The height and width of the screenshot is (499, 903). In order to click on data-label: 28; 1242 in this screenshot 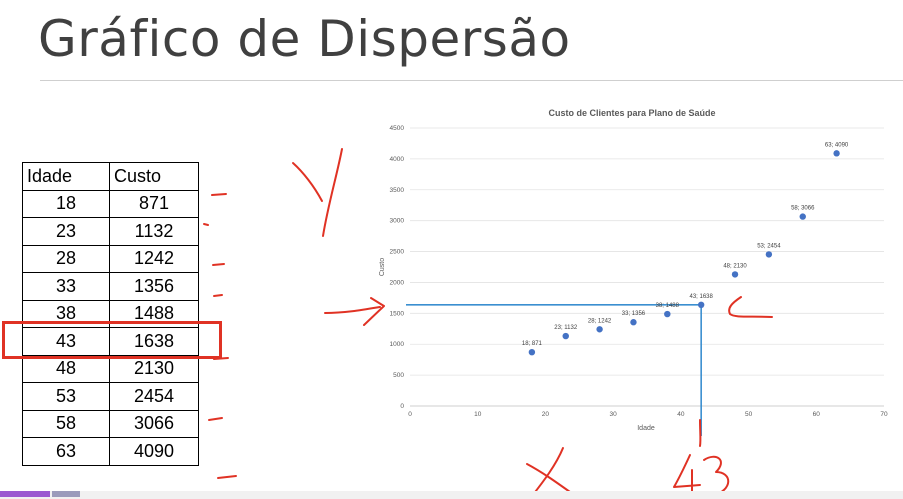, I will do `click(600, 321)`.